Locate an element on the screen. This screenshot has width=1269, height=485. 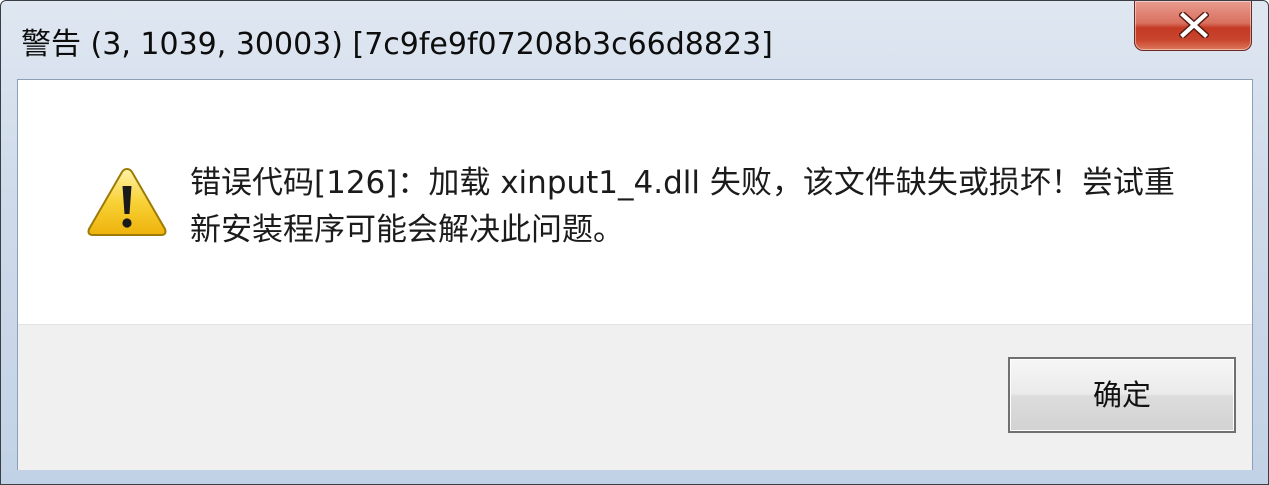
close-button is located at coordinates (1193, 26).